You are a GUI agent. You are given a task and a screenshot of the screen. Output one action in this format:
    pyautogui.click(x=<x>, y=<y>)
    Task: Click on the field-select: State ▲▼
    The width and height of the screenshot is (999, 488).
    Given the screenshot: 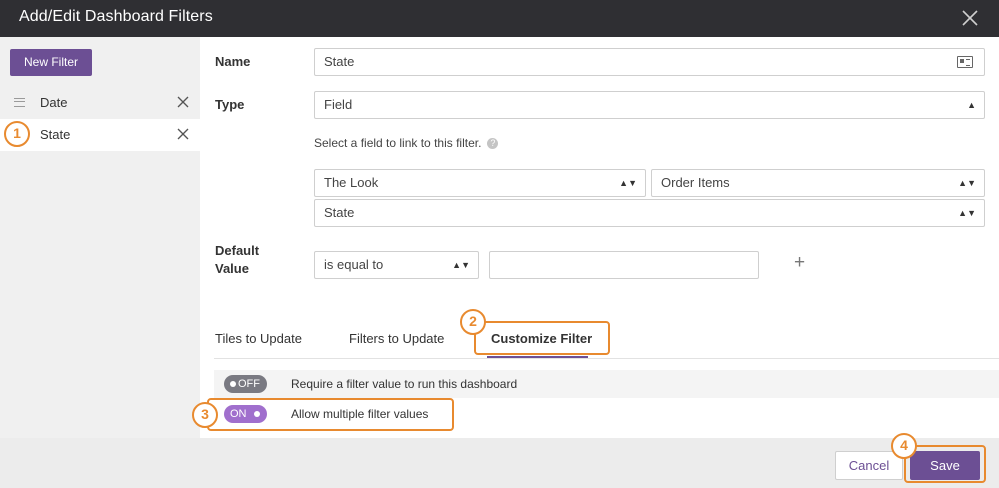 What is the action you would take?
    pyautogui.click(x=649, y=213)
    